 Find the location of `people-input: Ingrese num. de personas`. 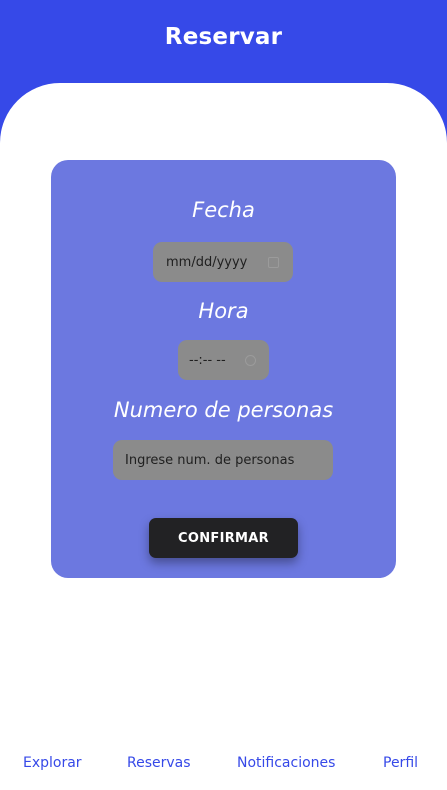

people-input: Ingrese num. de personas is located at coordinates (223, 460).